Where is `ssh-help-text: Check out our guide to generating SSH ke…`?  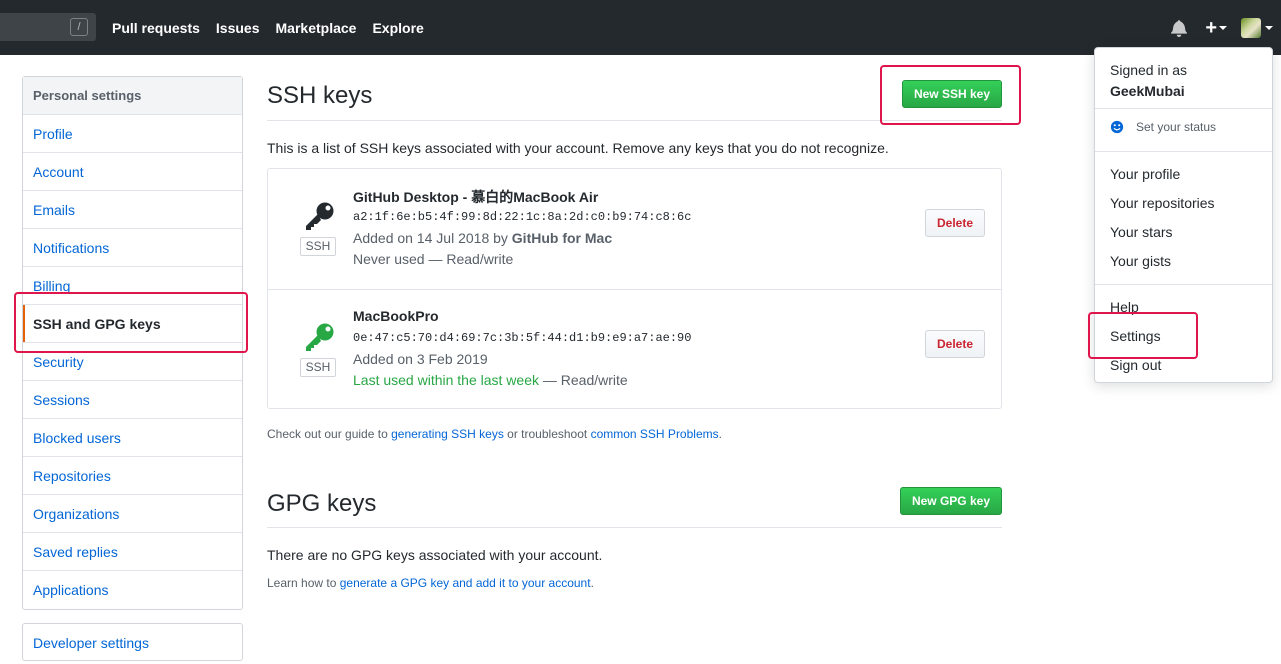
ssh-help-text: Check out our guide to generating SSH ke… is located at coordinates (494, 434).